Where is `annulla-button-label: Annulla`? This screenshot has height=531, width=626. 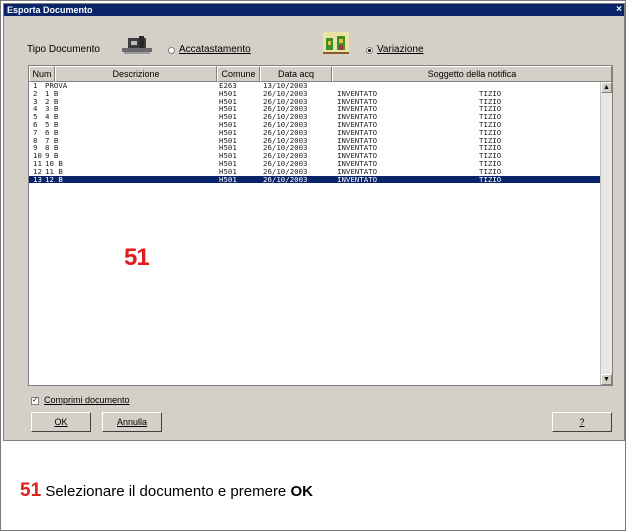
annulla-button-label: Annulla is located at coordinates (132, 422).